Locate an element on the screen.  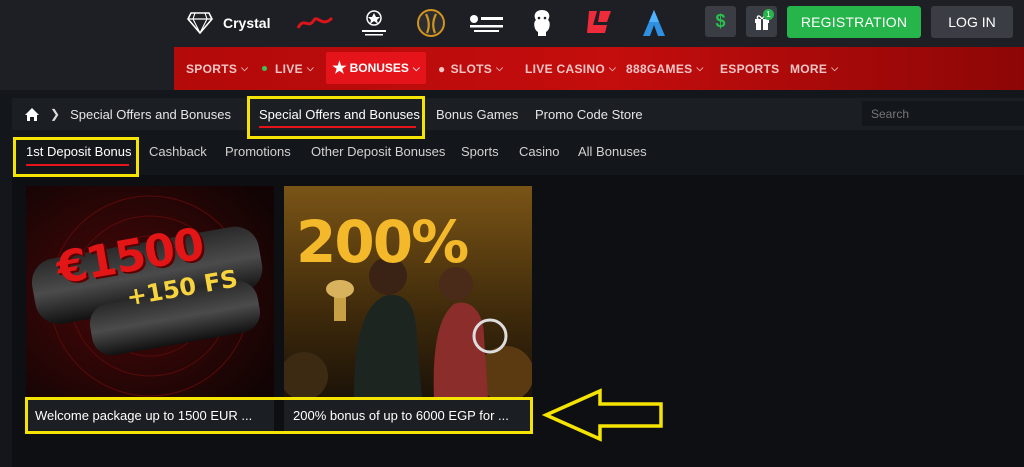
search-input is located at coordinates (943, 113).